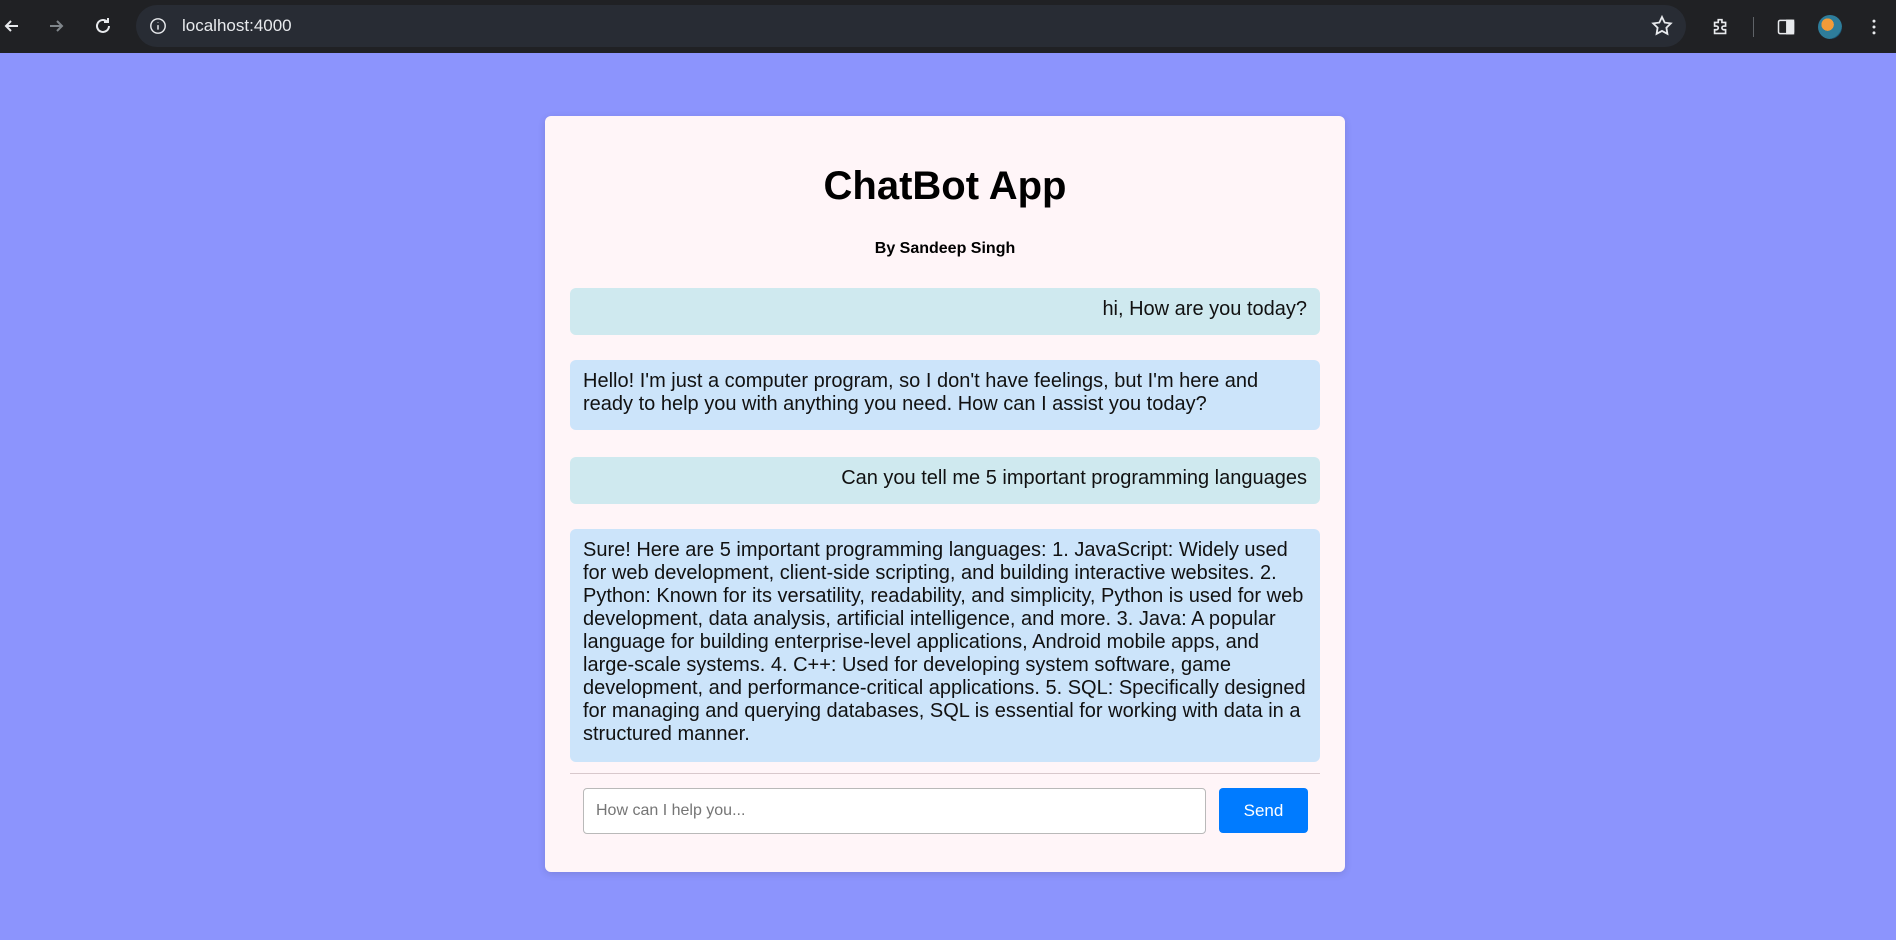 This screenshot has height=940, width=1896. Describe the element at coordinates (945, 248) in the screenshot. I see `app-subtitle: By Sandeep Singh` at that location.